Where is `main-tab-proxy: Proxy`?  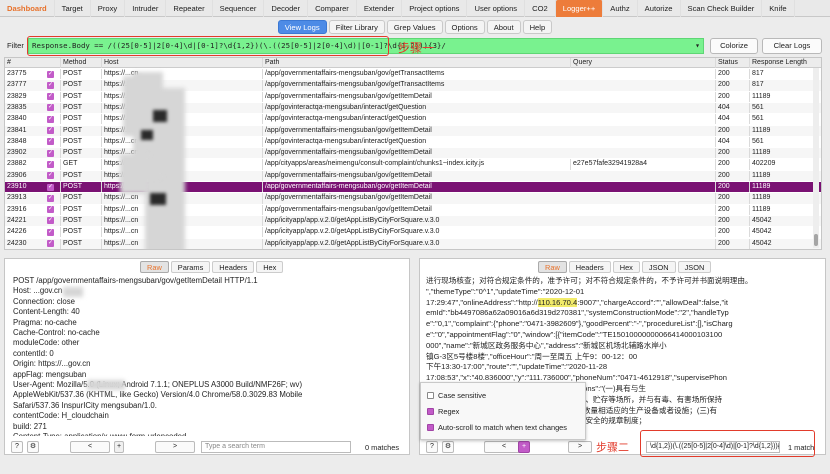 main-tab-proxy: Proxy is located at coordinates (108, 8).